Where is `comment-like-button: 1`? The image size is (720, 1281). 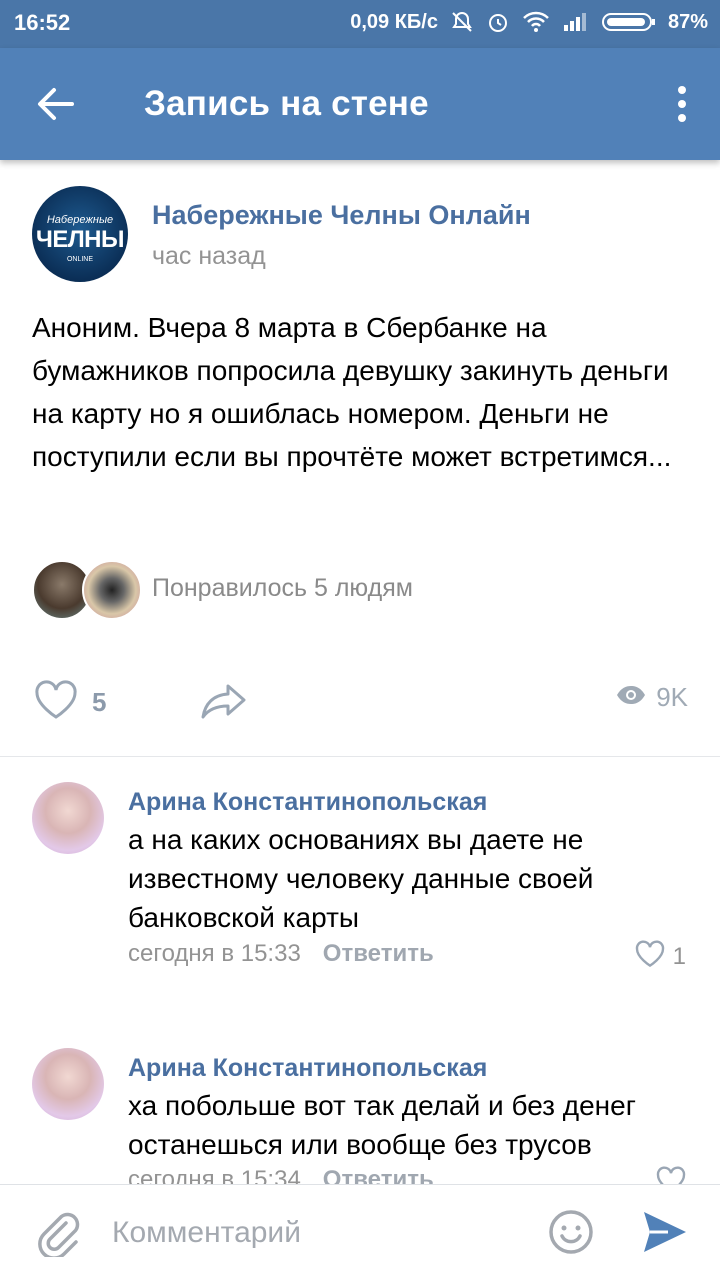
comment-like-button: 1 is located at coordinates (660, 956).